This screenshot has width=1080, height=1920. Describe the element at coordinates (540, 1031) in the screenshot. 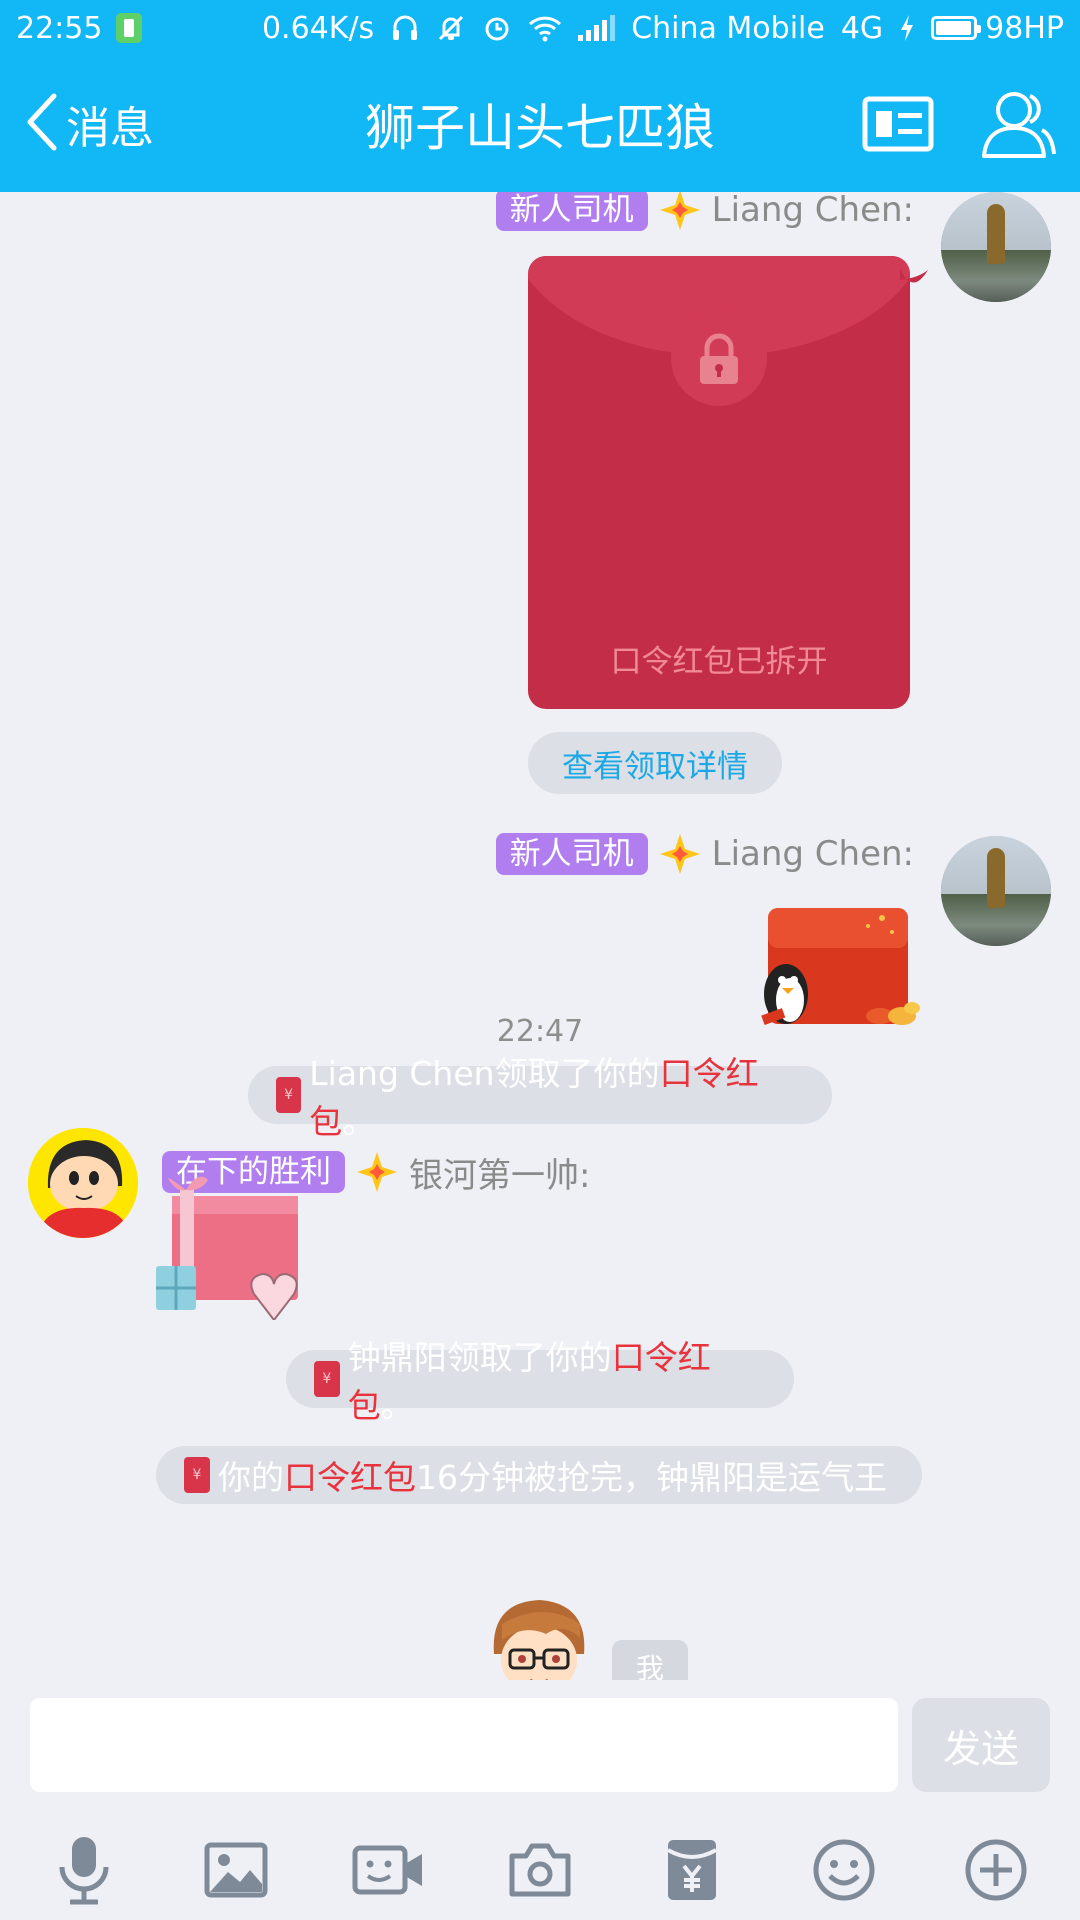

I see `timestamp: 22:47` at that location.